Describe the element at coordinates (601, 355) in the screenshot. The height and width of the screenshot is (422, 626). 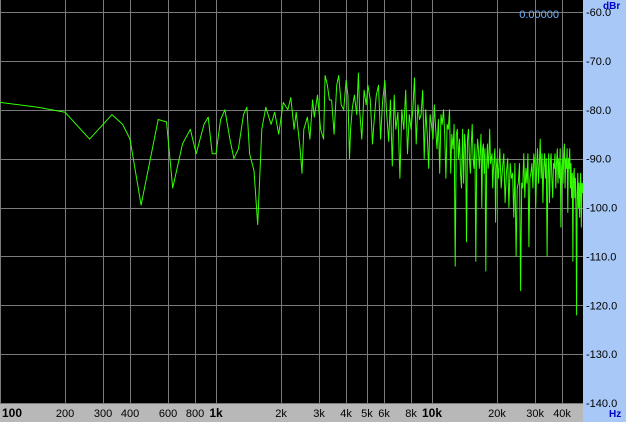
I see `y-tick-label: -130.0` at that location.